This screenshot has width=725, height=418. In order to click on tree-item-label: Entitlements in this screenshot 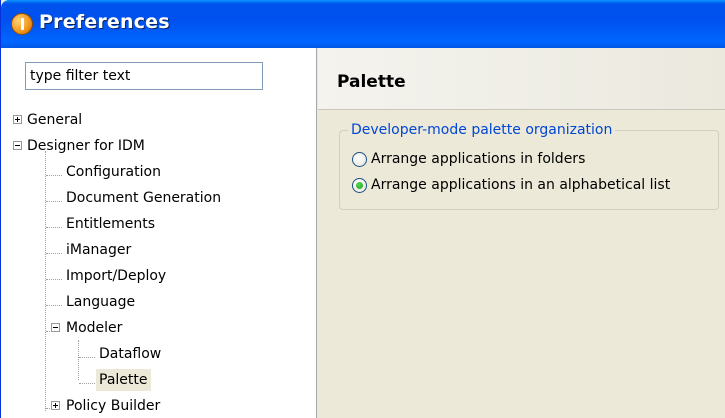, I will do `click(110, 224)`.